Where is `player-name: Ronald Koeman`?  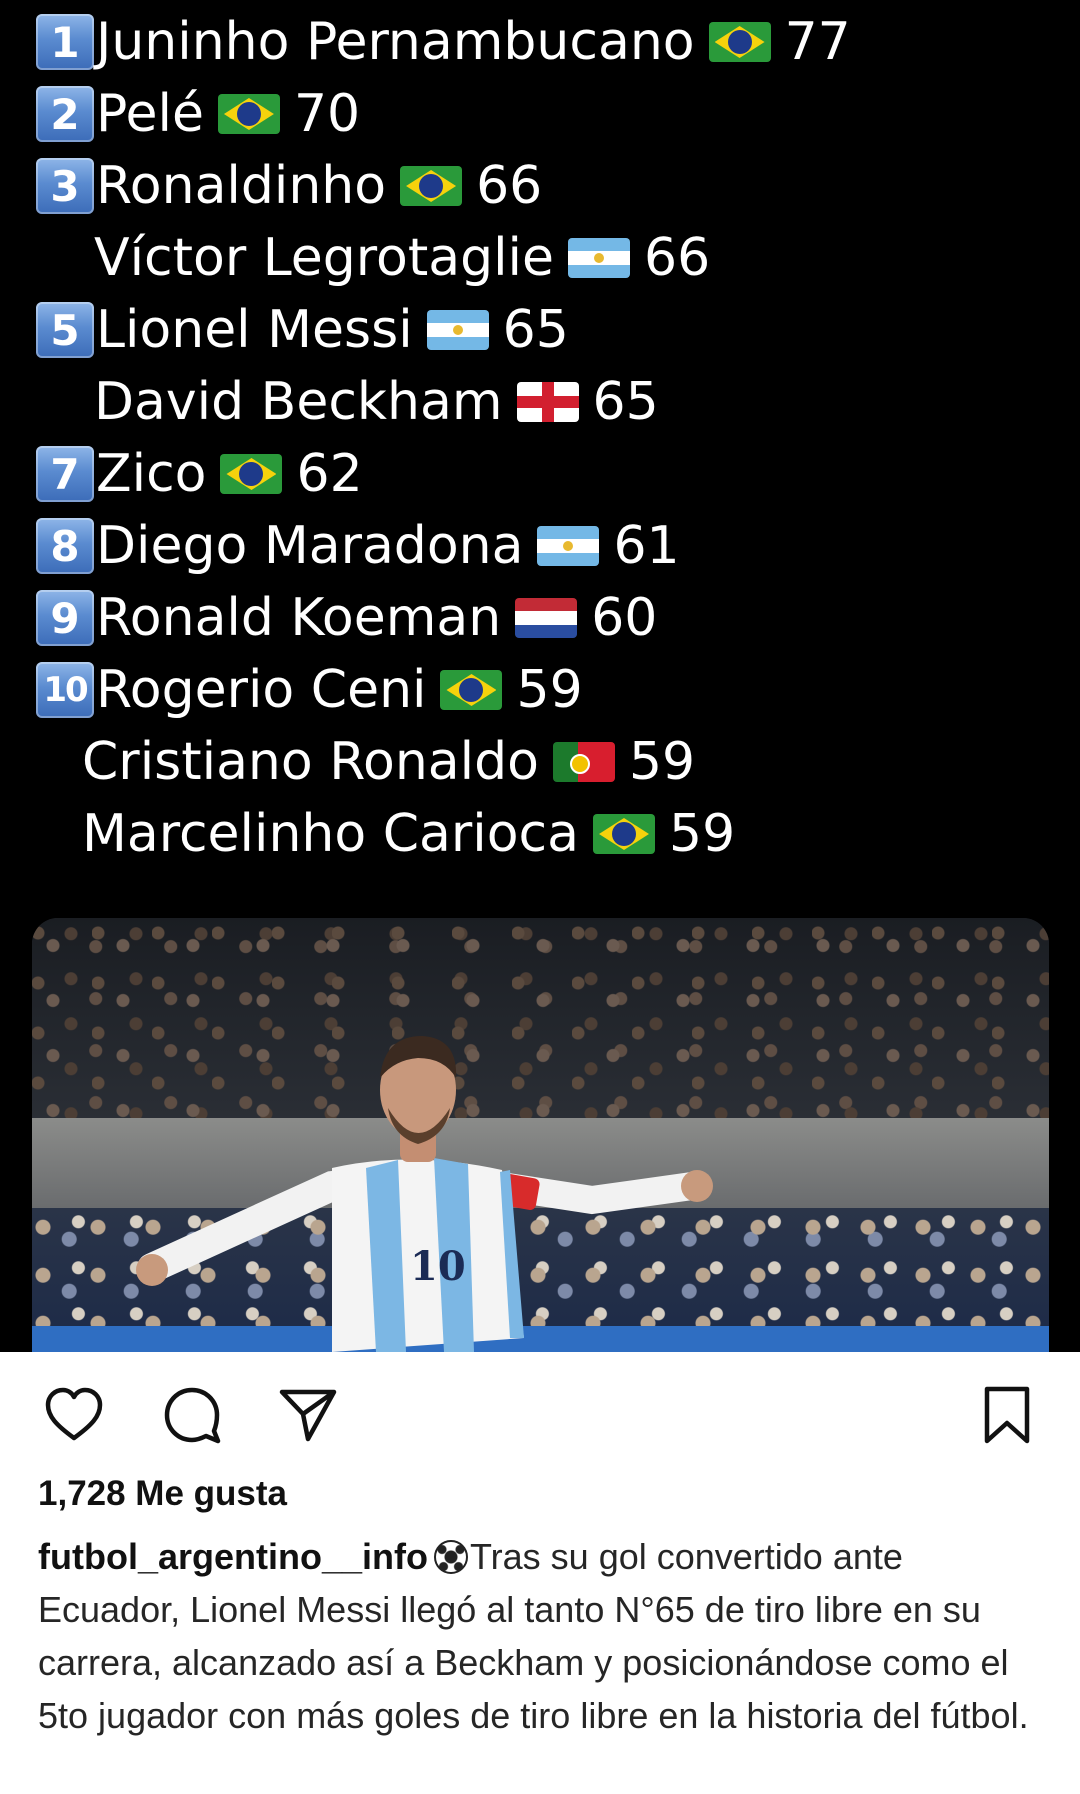
player-name: Ronald Koeman is located at coordinates (299, 618).